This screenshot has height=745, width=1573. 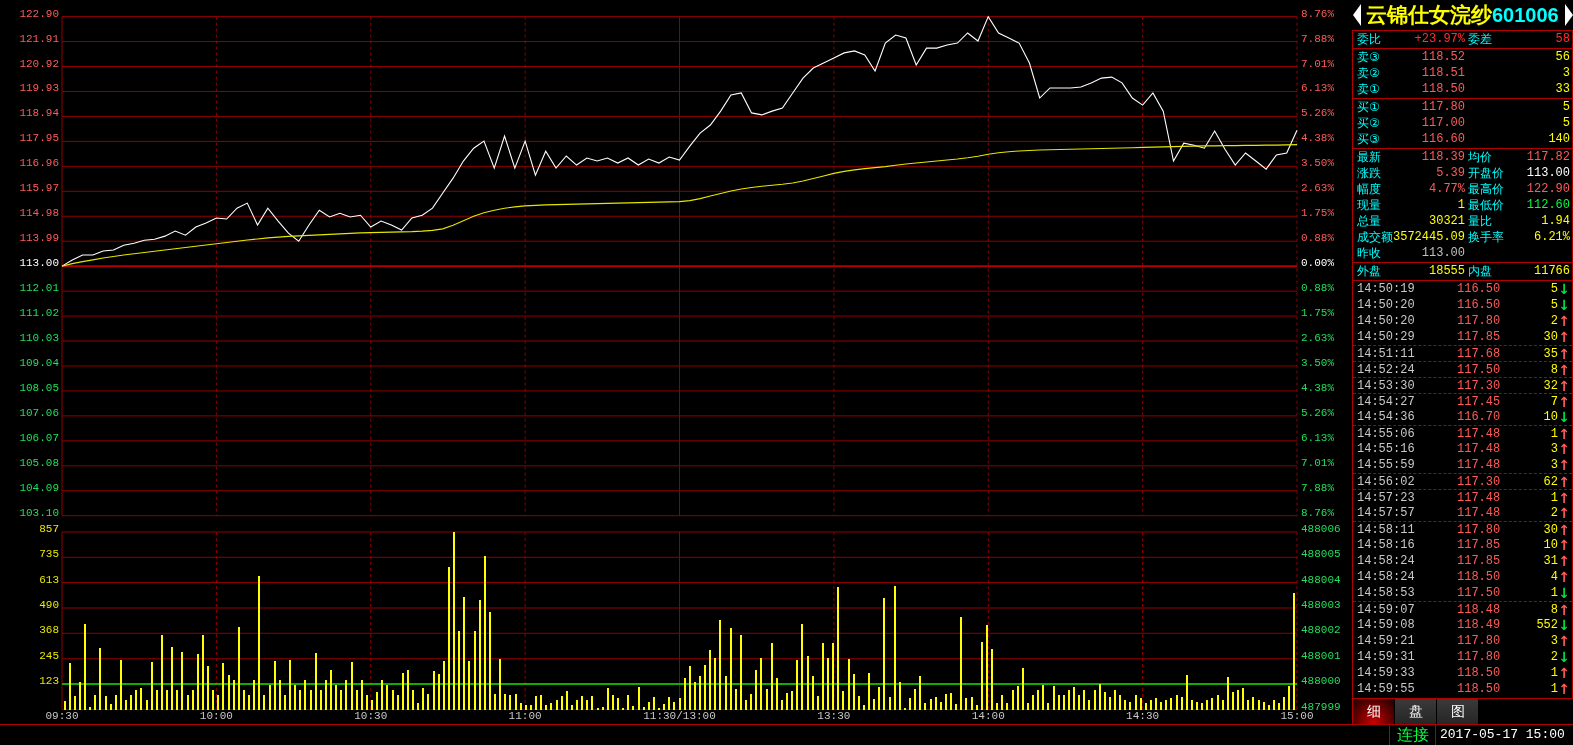 What do you see at coordinates (39, 437) in the screenshot?
I see `price-axis-label: 106.07` at bounding box center [39, 437].